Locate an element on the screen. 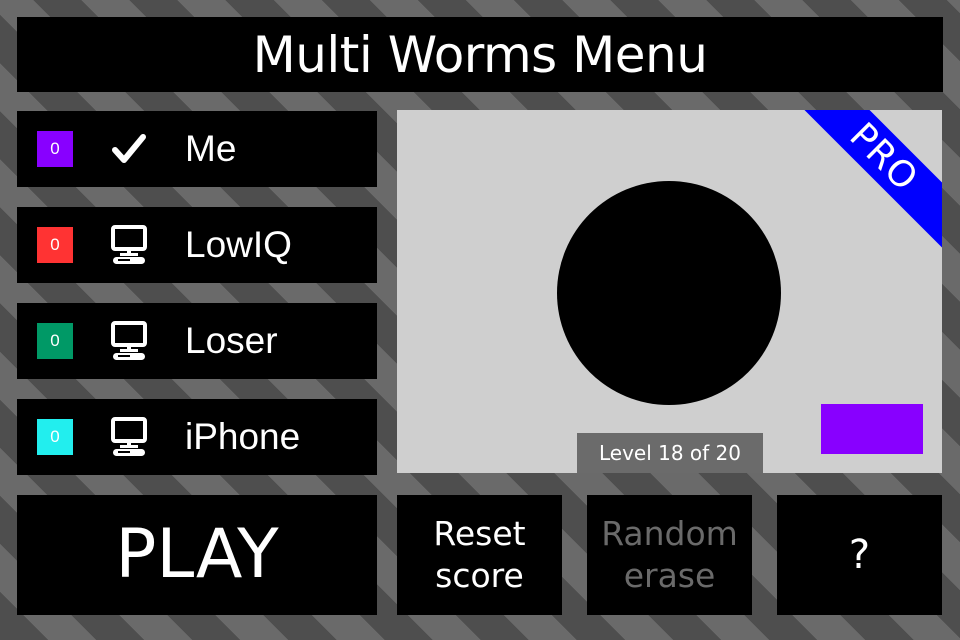  pro-ribbon: PRO is located at coordinates (865, 181).